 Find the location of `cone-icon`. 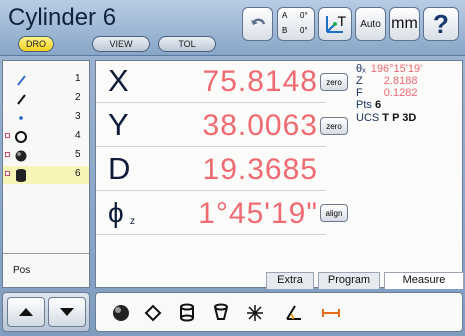

cone-icon is located at coordinates (221, 313).